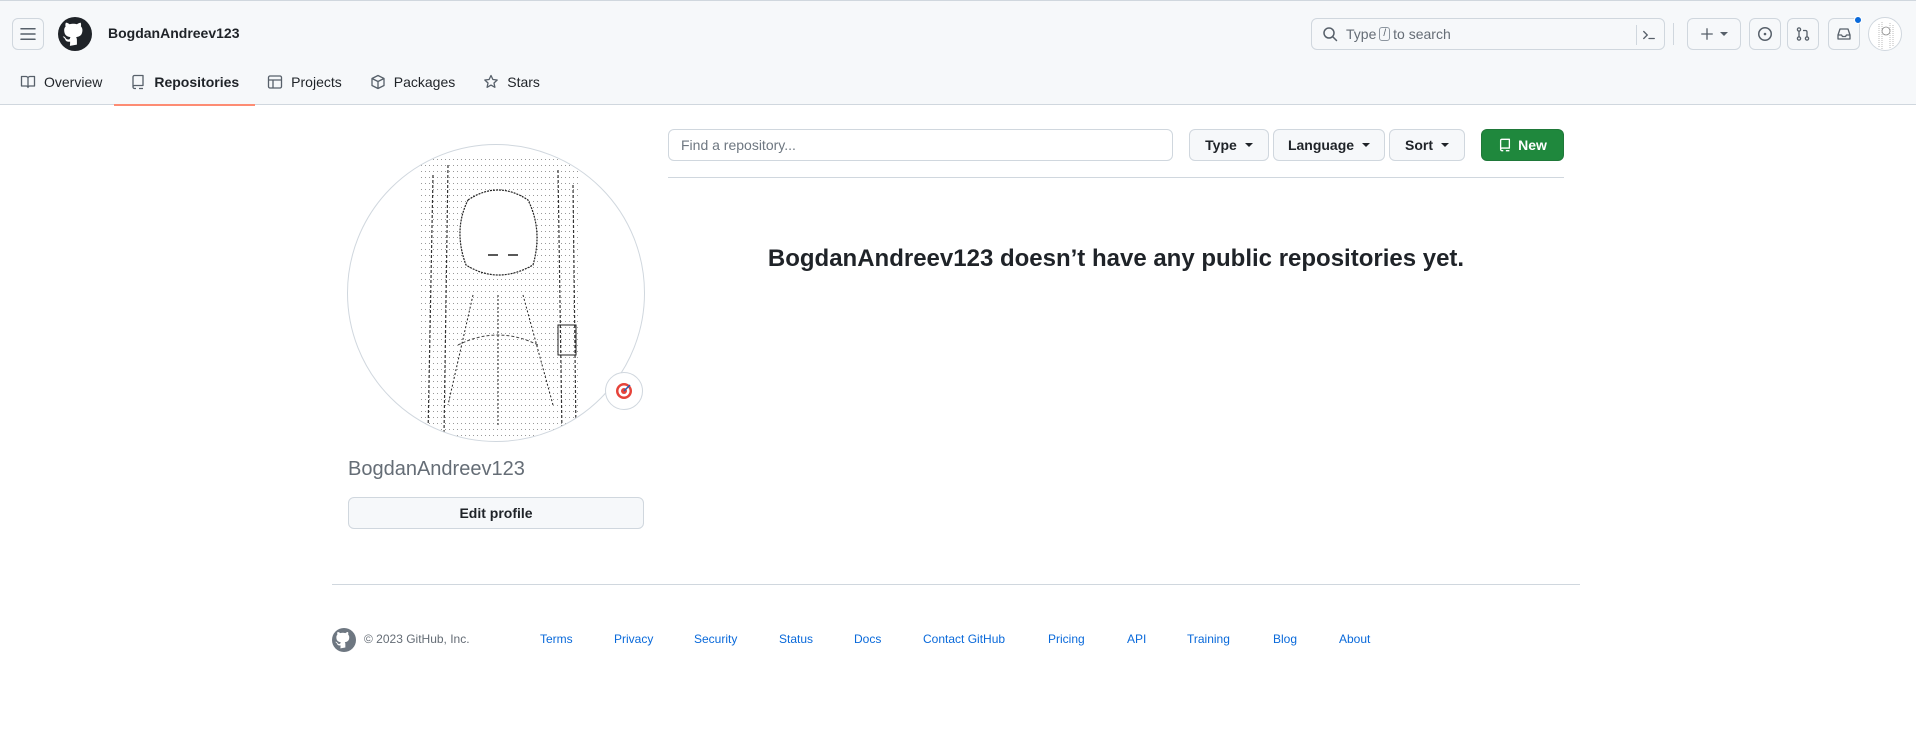 Image resolution: width=1916 pixels, height=737 pixels. I want to click on language-filter-label: Language, so click(1321, 145).